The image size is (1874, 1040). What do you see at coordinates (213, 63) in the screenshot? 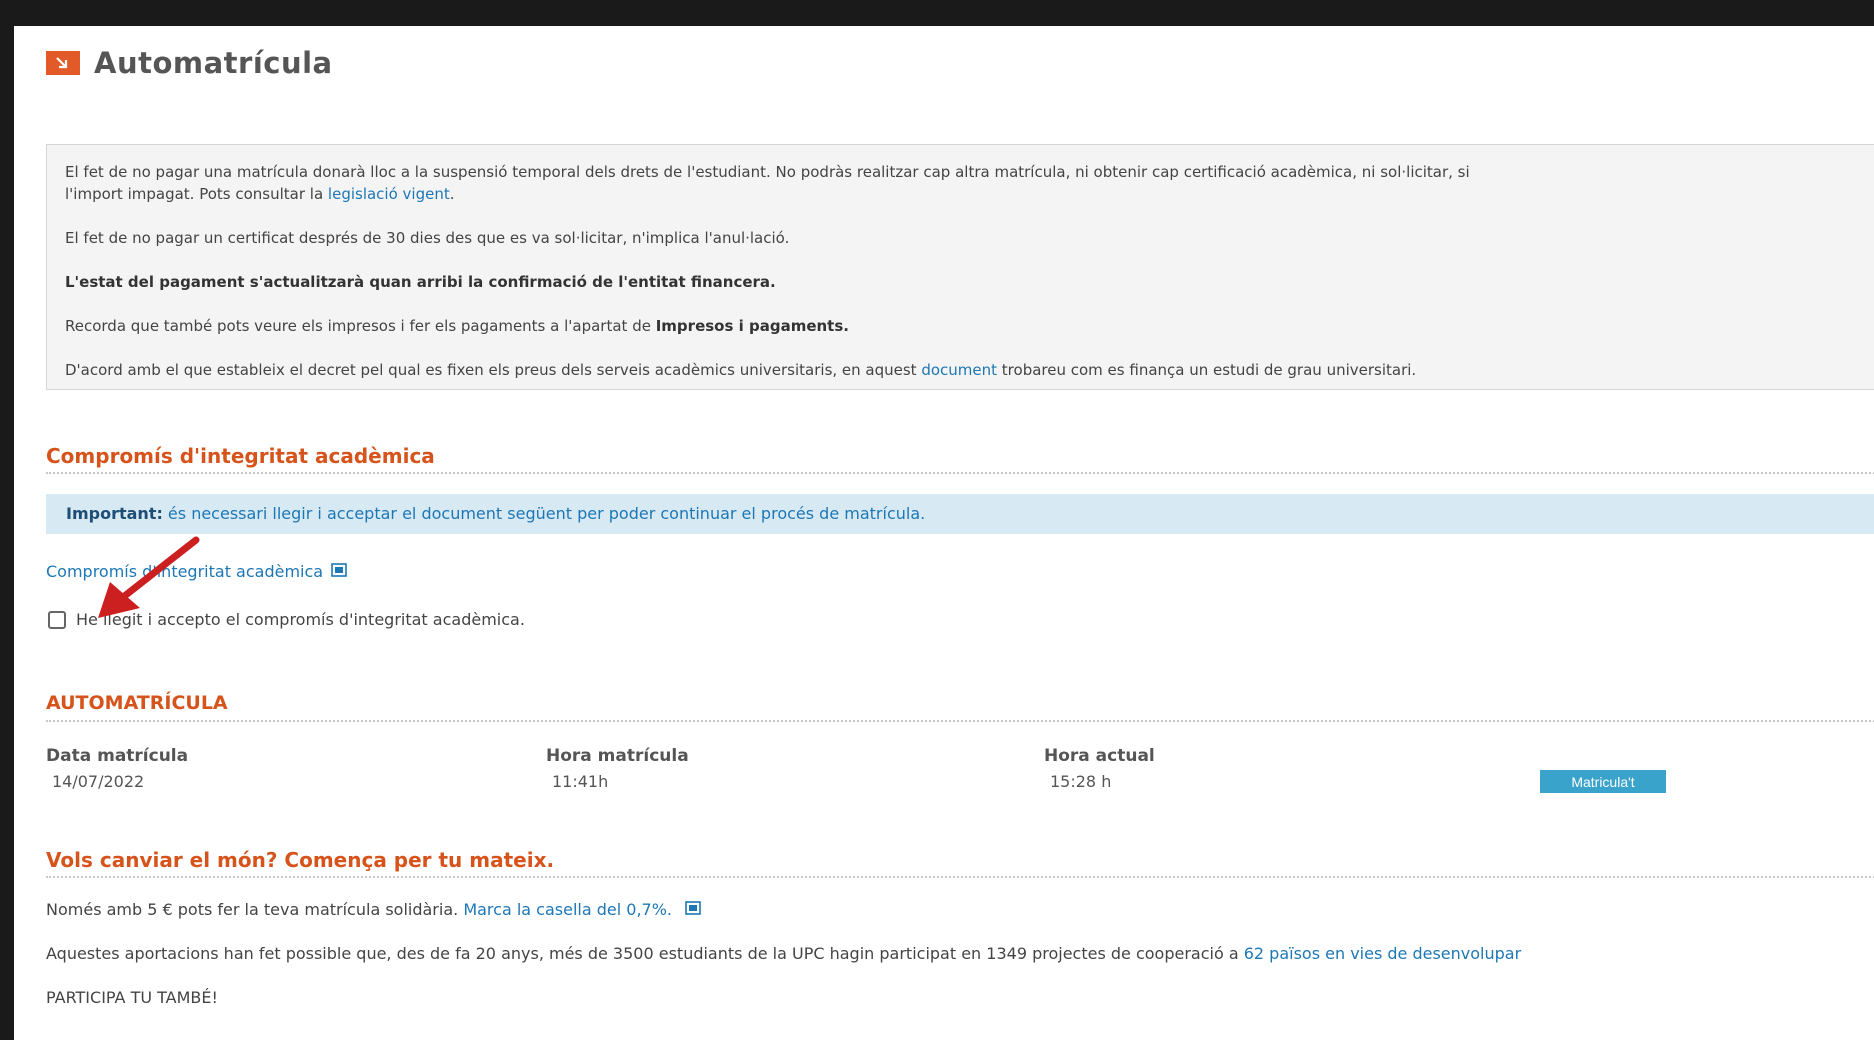
I see `page-title: Automatrícula` at bounding box center [213, 63].